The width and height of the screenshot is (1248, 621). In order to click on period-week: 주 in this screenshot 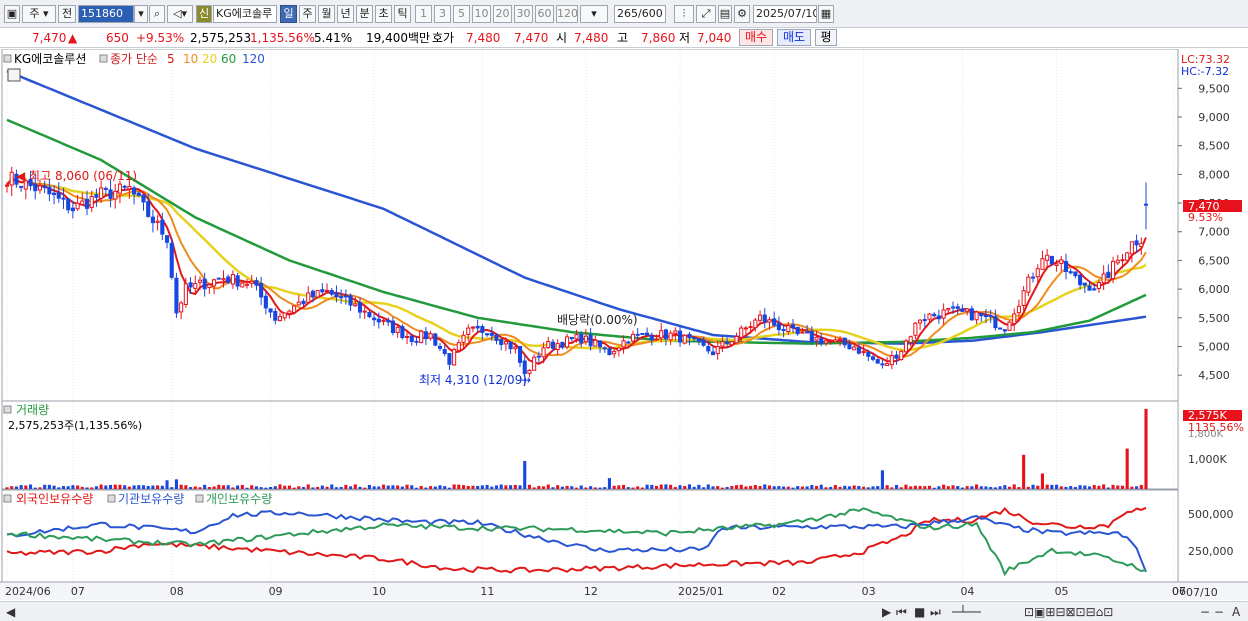, I will do `click(307, 14)`.